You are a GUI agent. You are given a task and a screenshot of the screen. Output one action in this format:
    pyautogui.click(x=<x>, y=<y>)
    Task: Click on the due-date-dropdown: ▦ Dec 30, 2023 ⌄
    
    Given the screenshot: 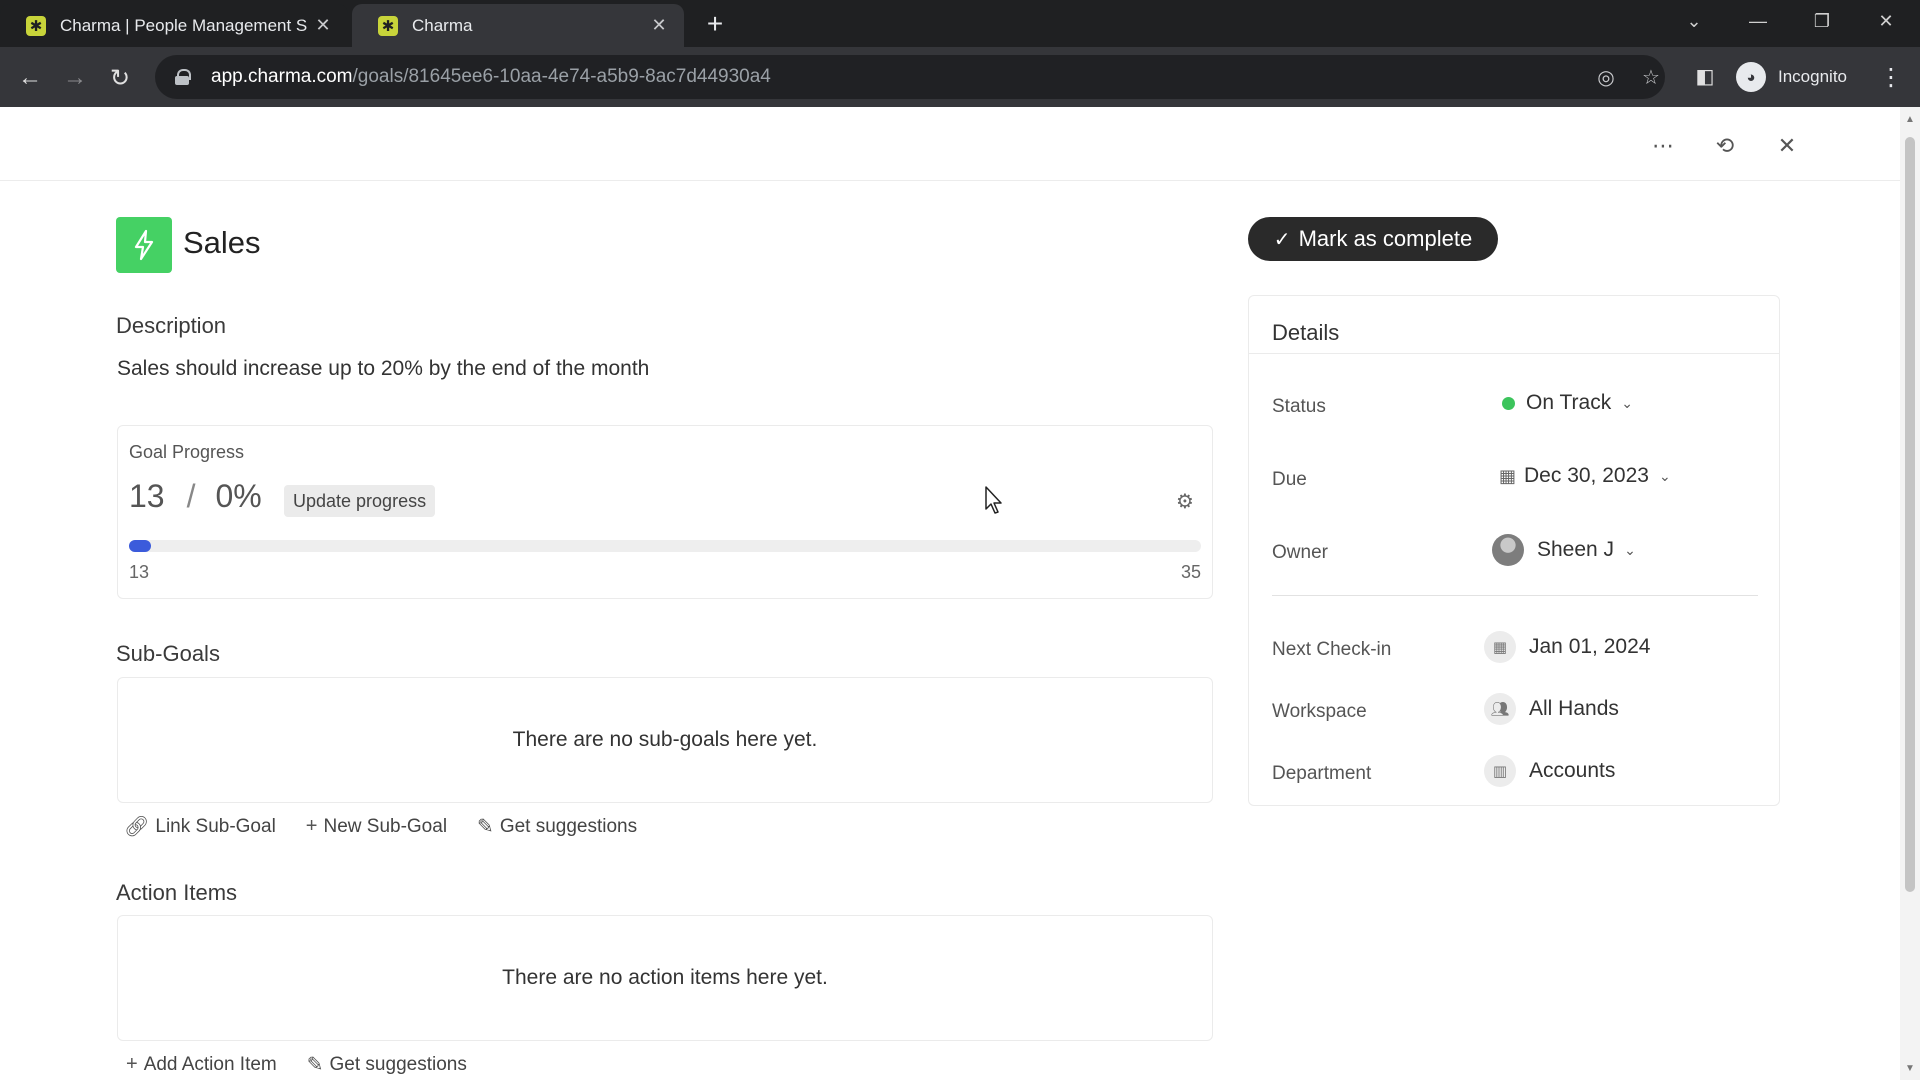 What is the action you would take?
    pyautogui.click(x=1585, y=476)
    